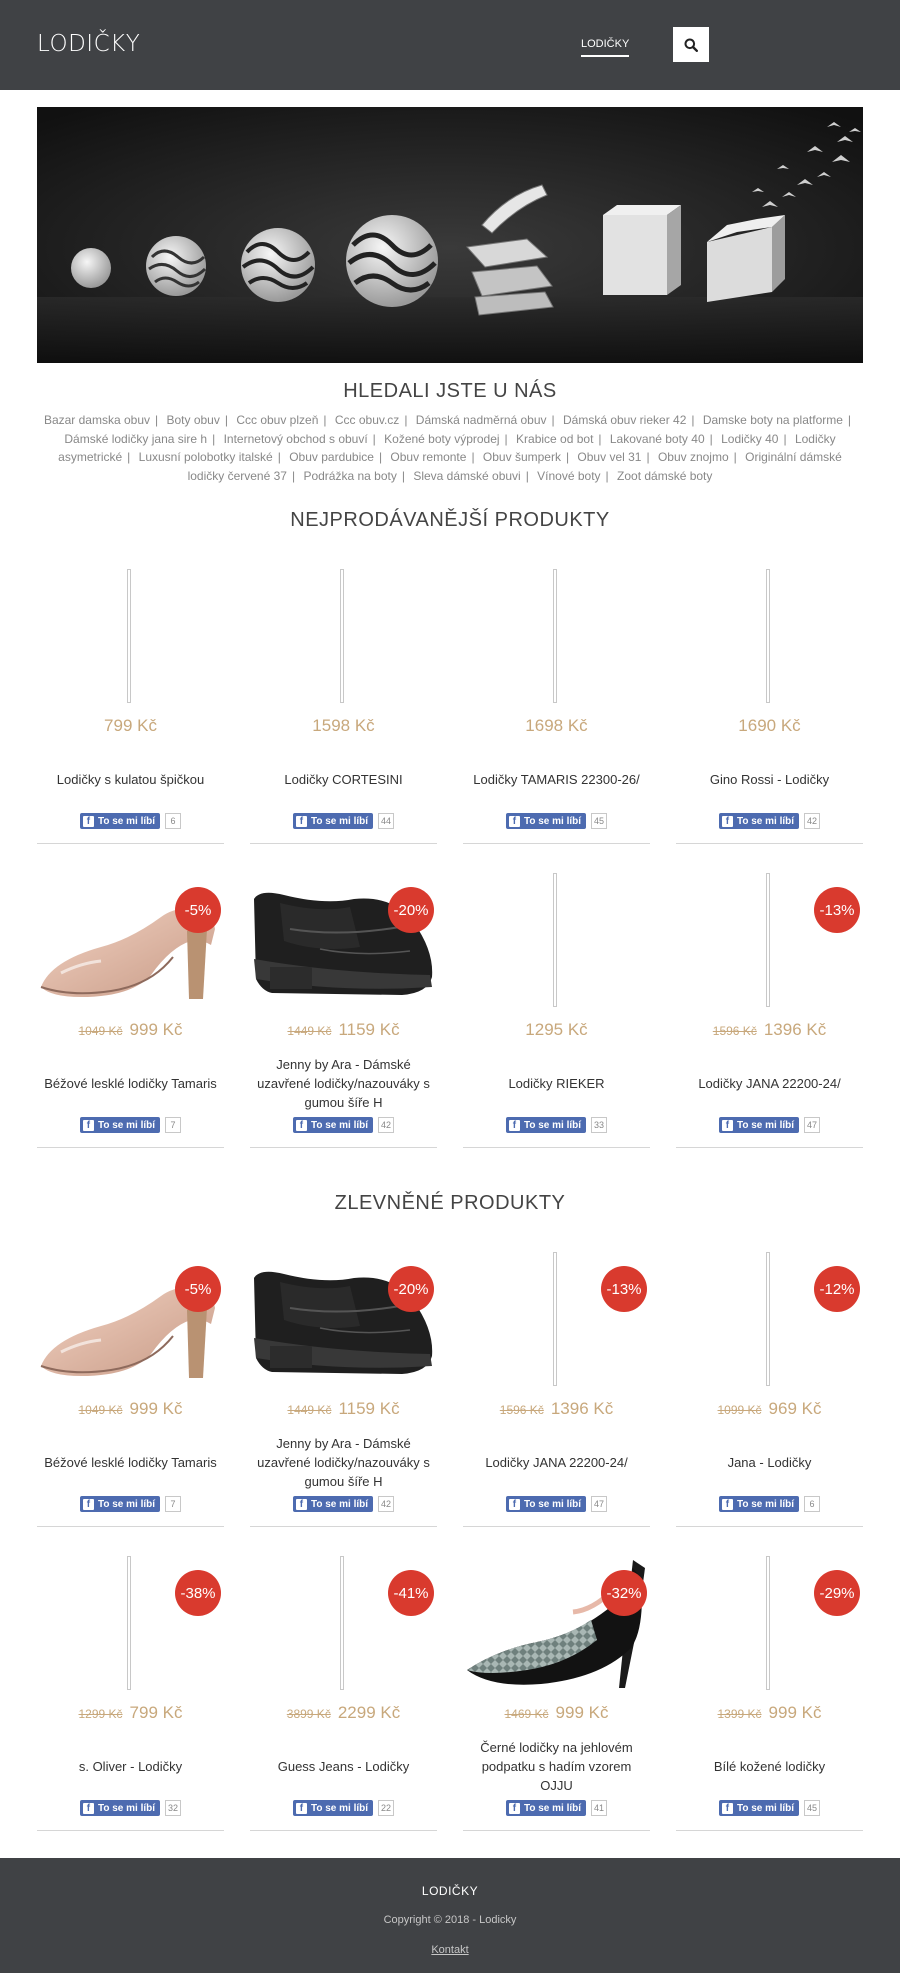 The height and width of the screenshot is (1973, 900). Describe the element at coordinates (769, 1766) in the screenshot. I see `product-name: Bílé kožené lodičky` at that location.